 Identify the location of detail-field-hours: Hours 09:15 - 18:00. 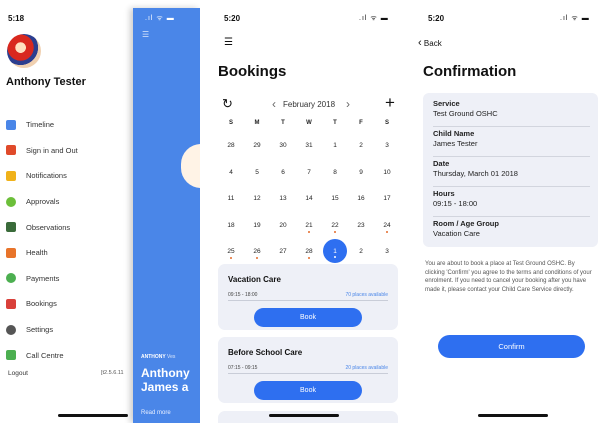
(512, 198).